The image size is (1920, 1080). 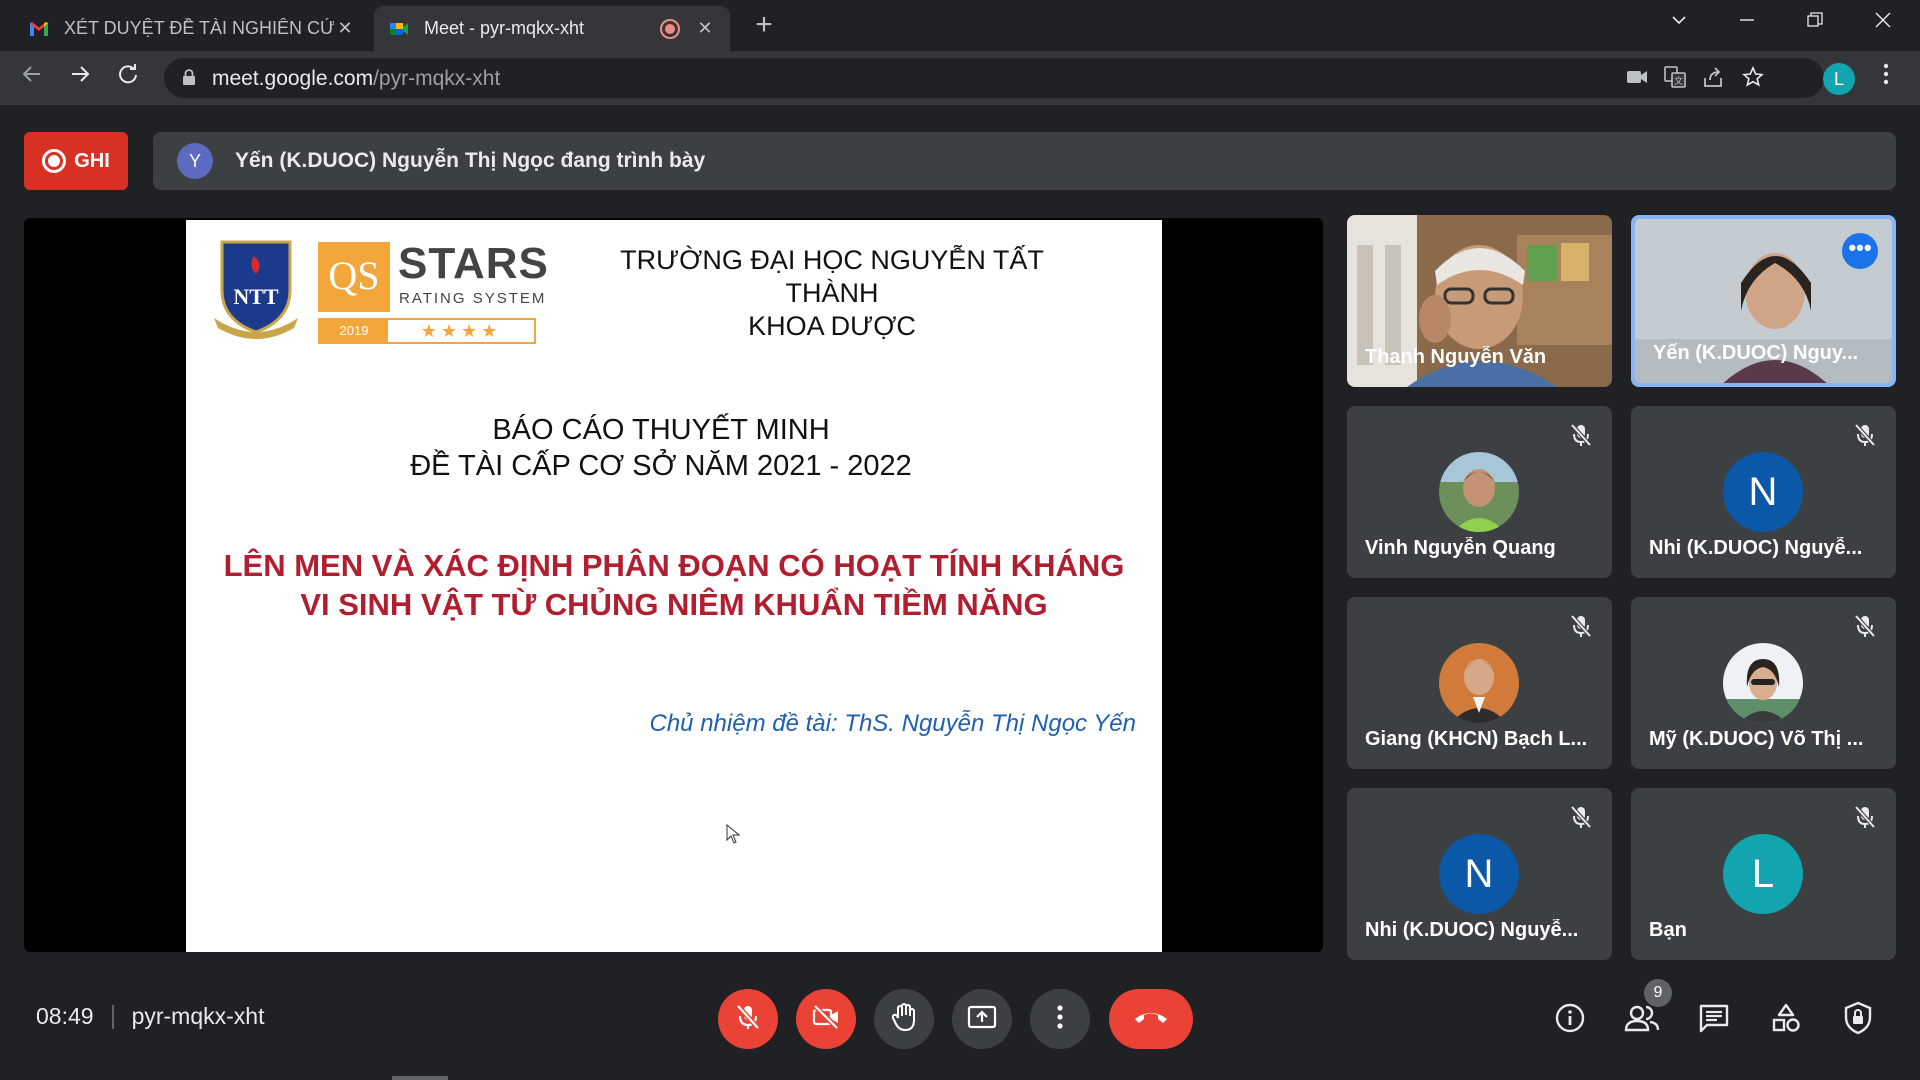 What do you see at coordinates (39, 29) in the screenshot?
I see `gmail-icon` at bounding box center [39, 29].